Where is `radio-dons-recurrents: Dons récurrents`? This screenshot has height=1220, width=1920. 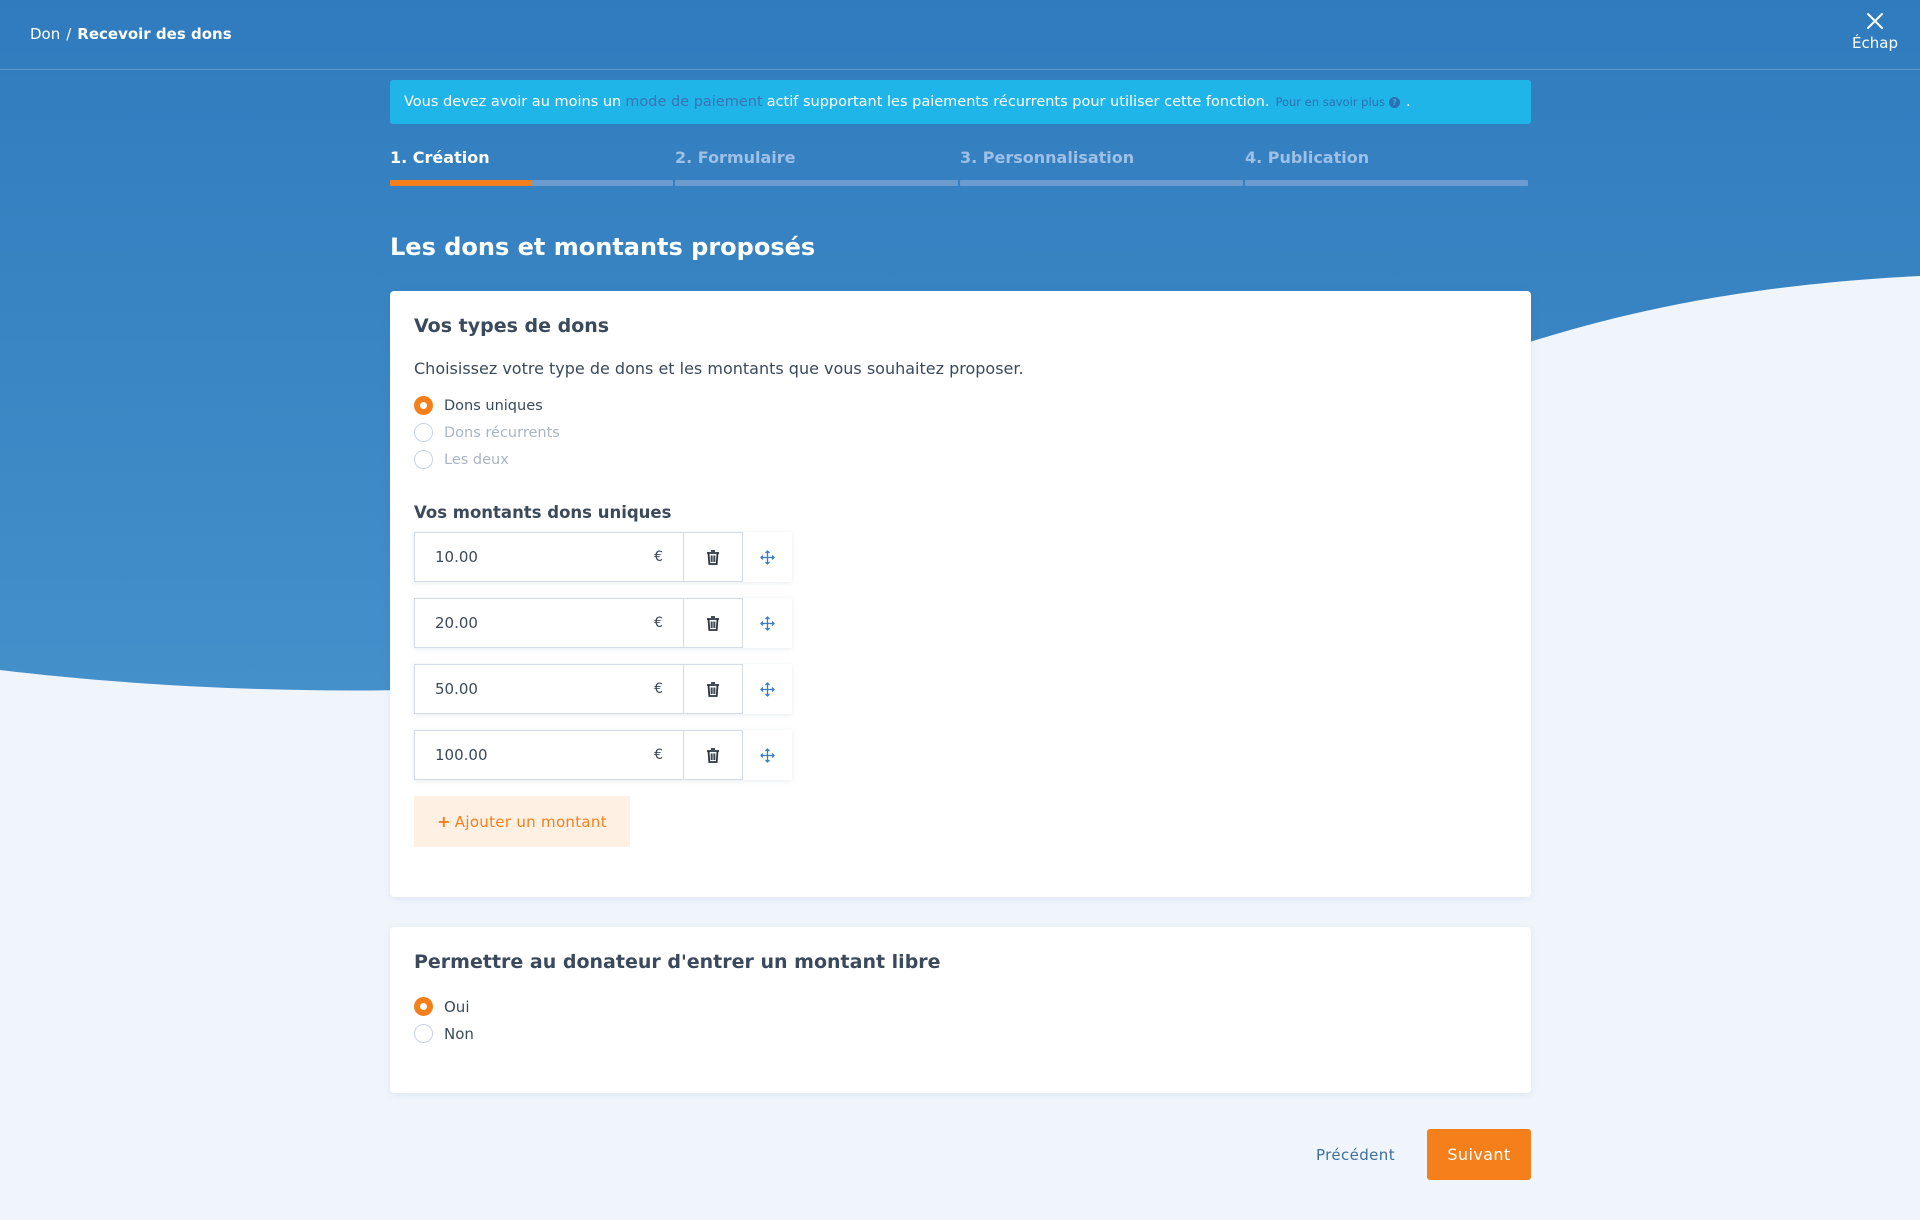 radio-dons-recurrents: Dons récurrents is located at coordinates (960, 432).